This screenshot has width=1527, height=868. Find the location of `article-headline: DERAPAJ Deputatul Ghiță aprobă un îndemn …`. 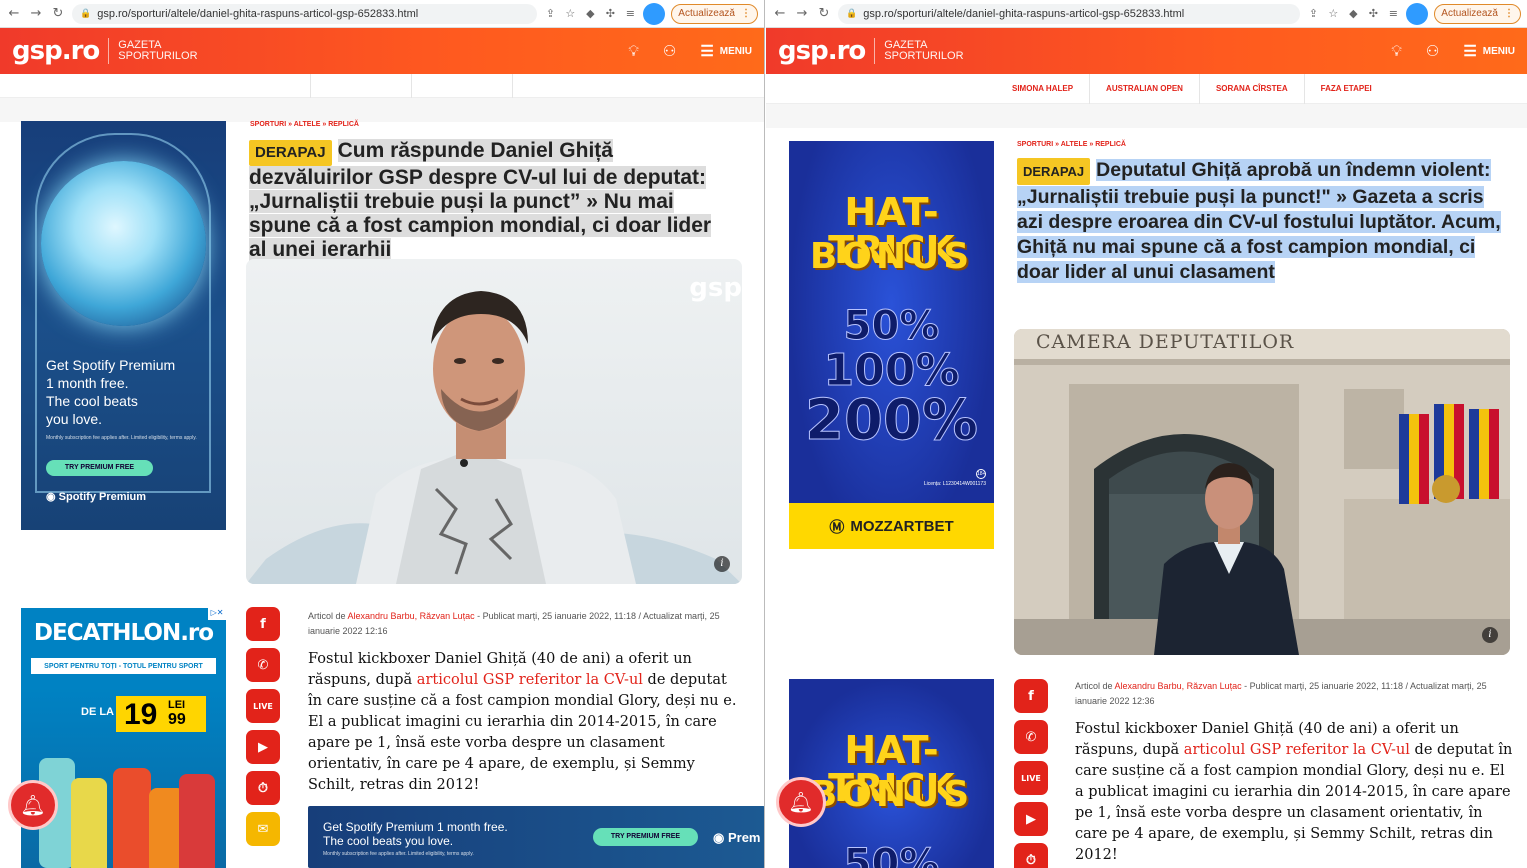

article-headline: DERAPAJ Deputatul Ghiță aprobă un îndemn … is located at coordinates (1259, 221).